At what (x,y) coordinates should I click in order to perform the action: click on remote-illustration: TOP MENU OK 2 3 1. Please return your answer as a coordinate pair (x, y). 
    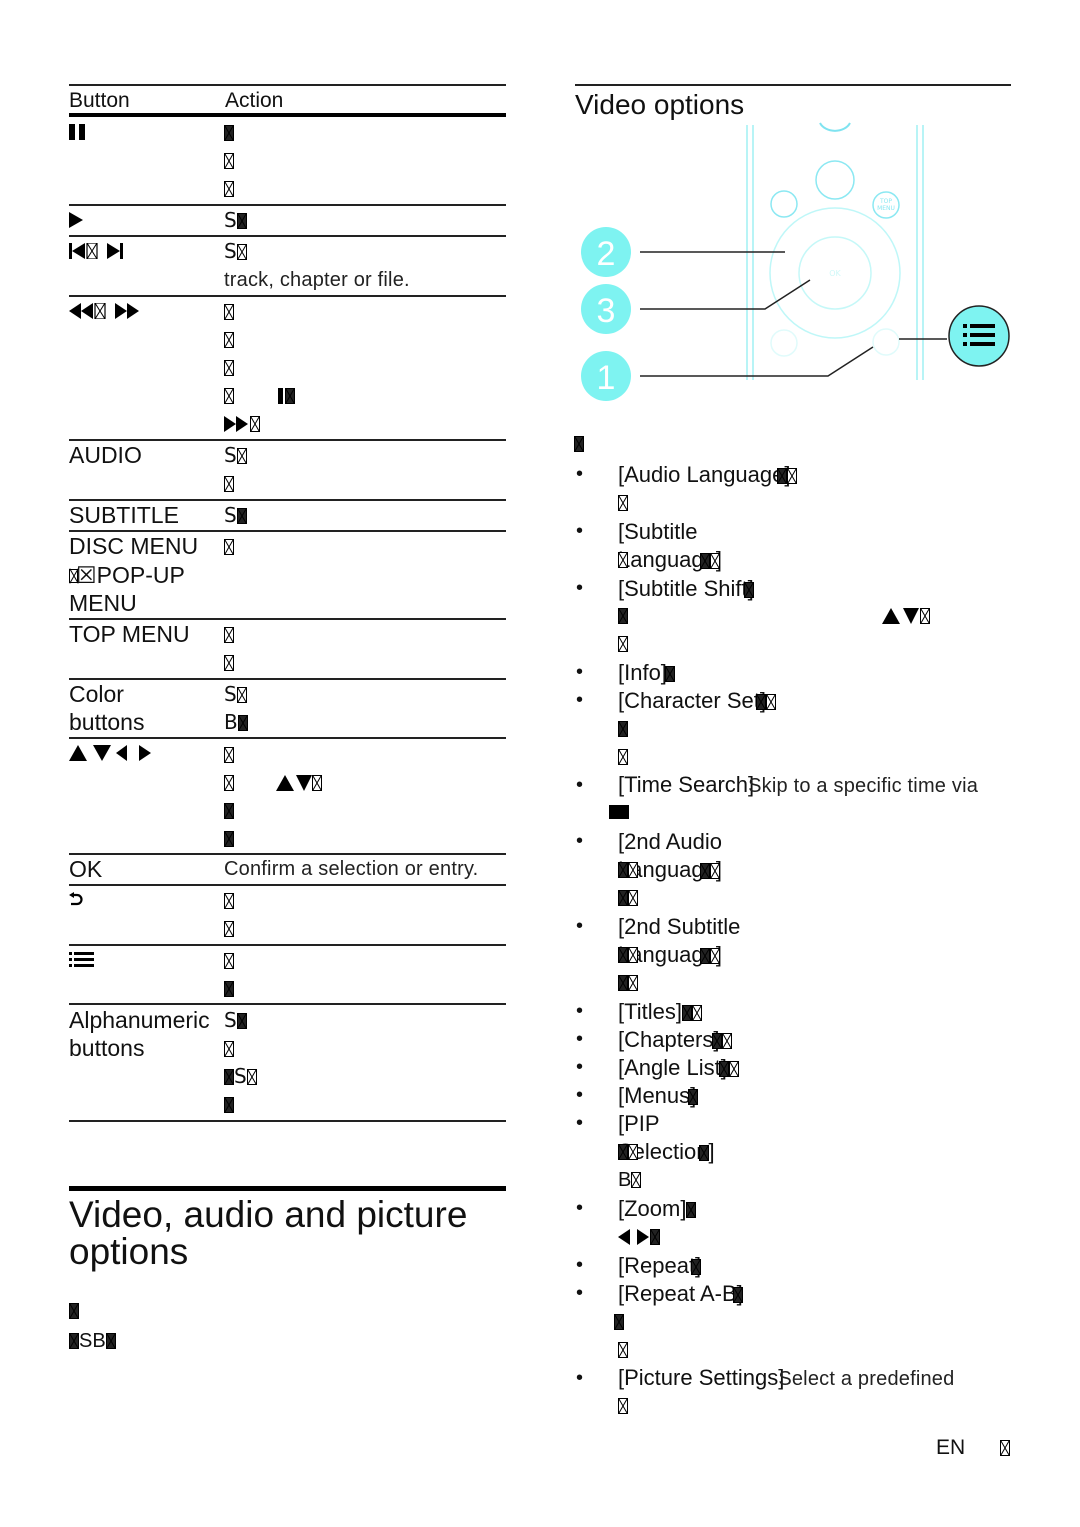
    Looking at the image, I should click on (797, 267).